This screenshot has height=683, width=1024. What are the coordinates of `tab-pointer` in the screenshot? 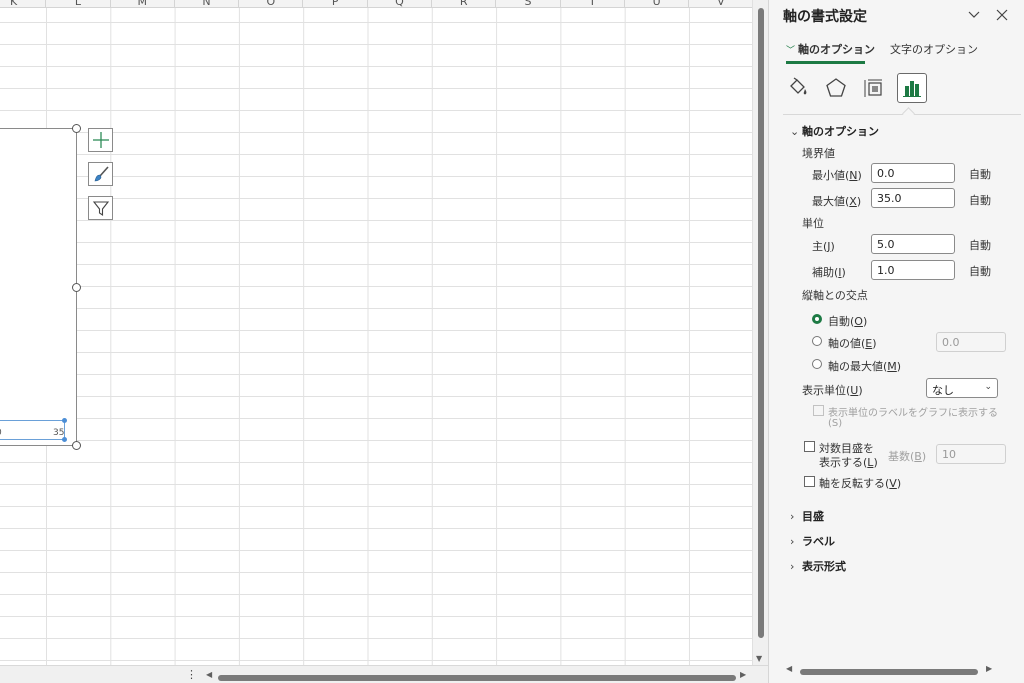 It's located at (908, 113).